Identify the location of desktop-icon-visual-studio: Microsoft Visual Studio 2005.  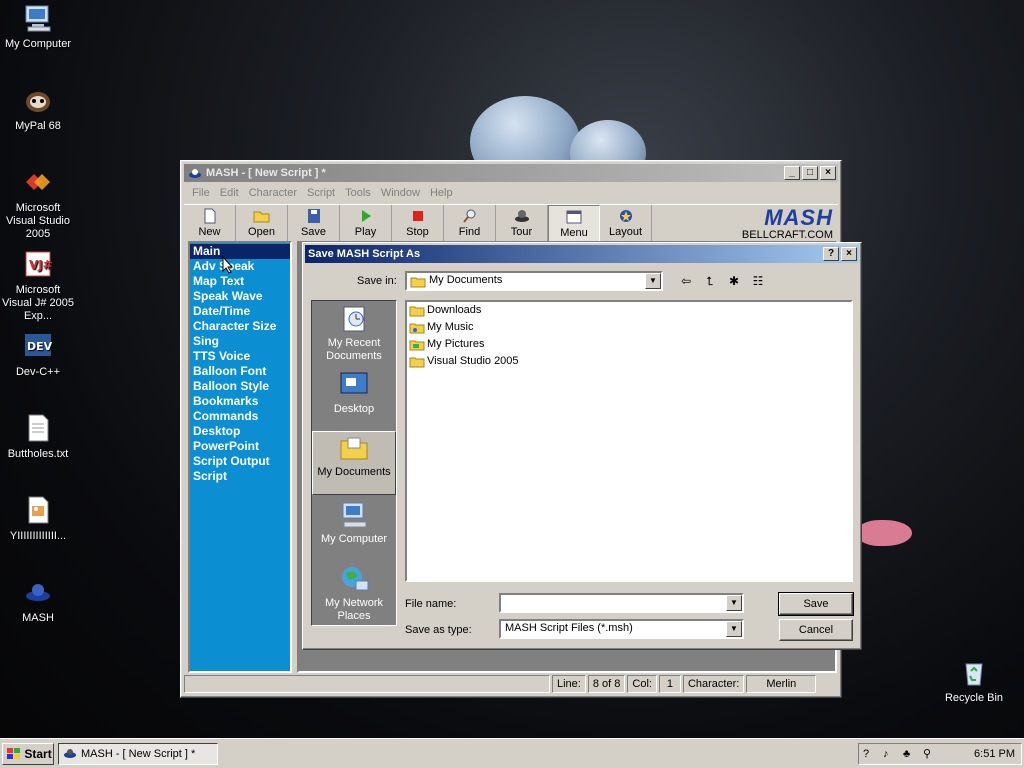
(38, 203).